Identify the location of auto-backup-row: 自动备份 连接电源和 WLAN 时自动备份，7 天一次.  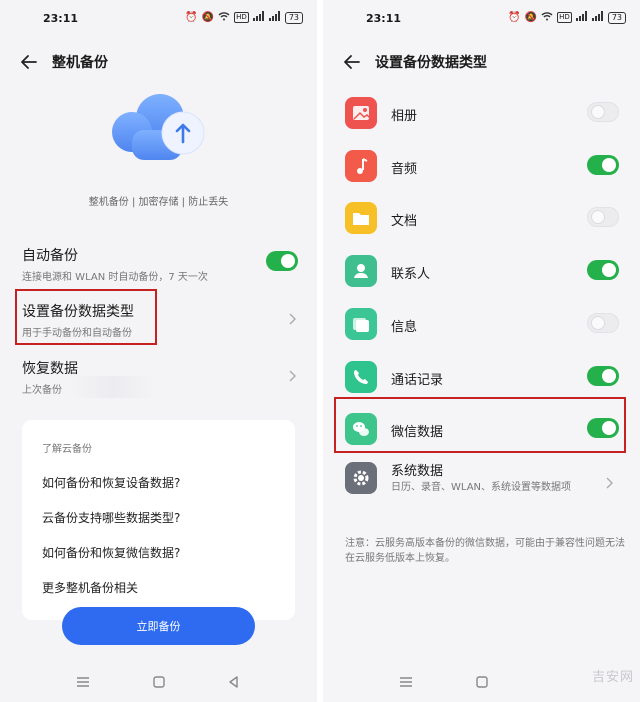
(160, 264).